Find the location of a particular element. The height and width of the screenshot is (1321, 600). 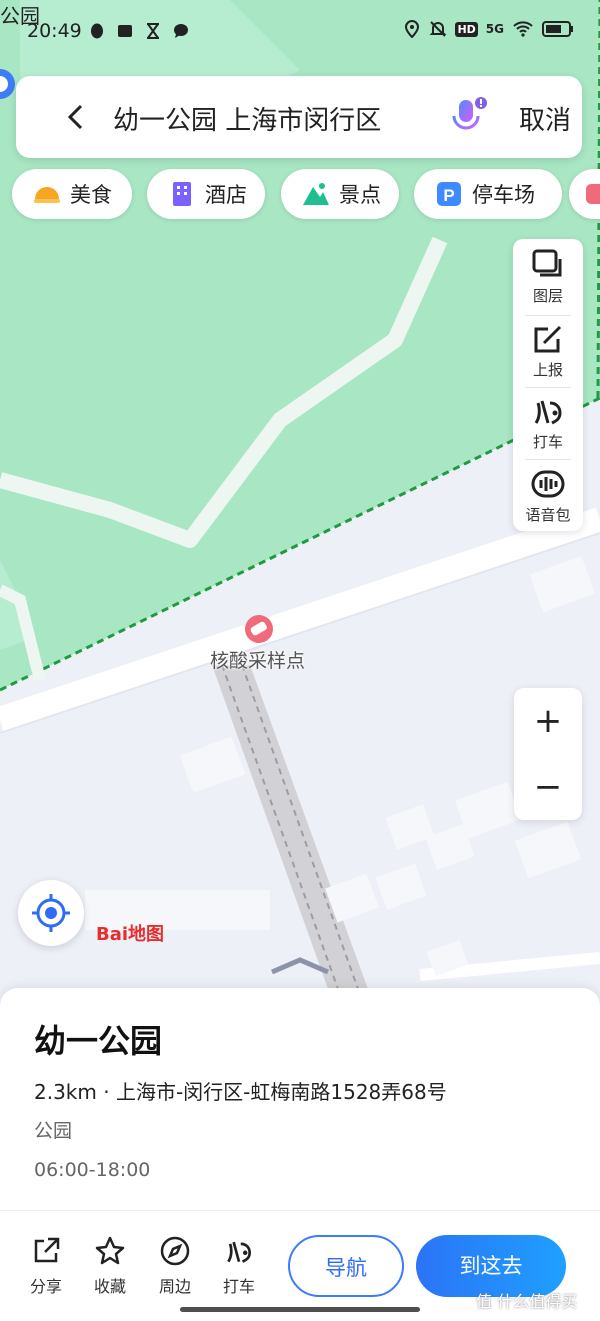

favorite-button: 收藏 is located at coordinates (110, 1266).